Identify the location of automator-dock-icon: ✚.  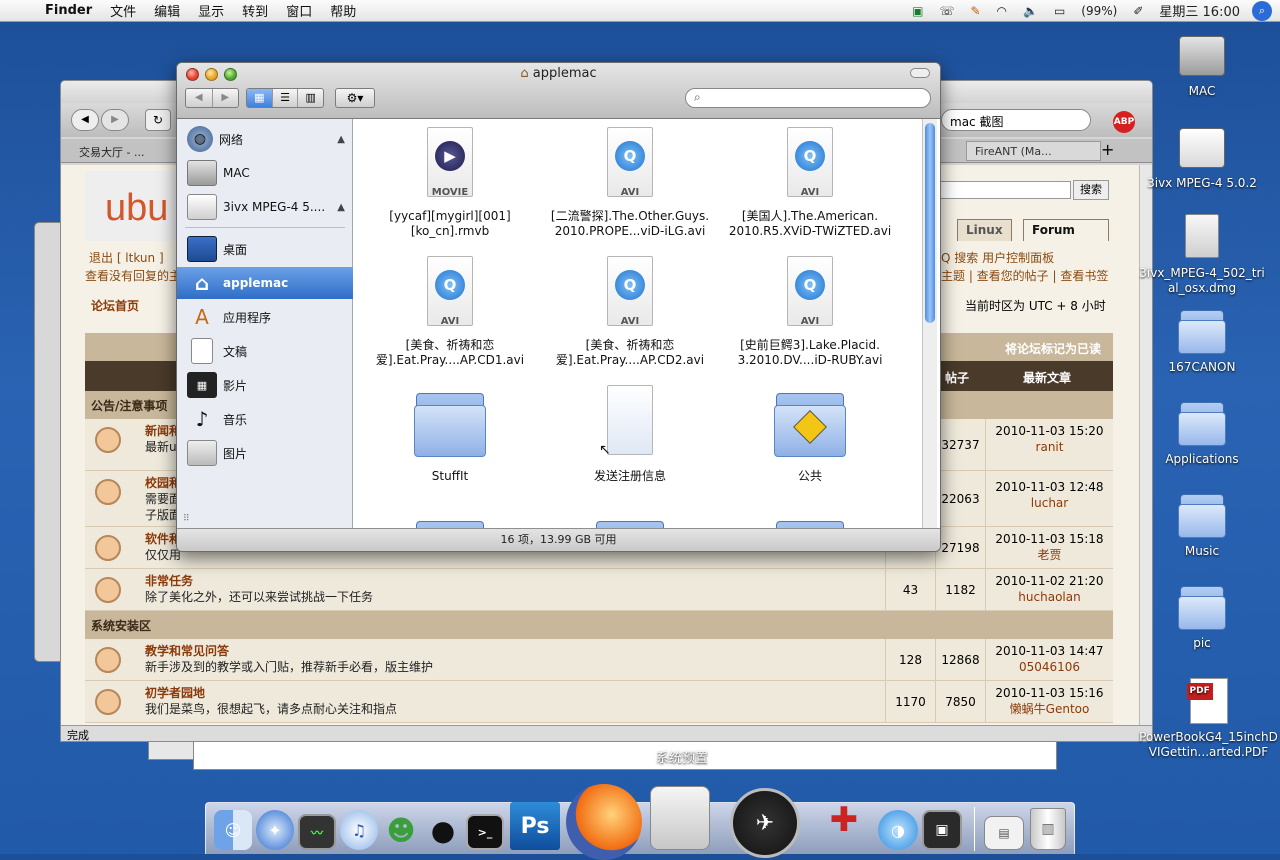
(844, 820).